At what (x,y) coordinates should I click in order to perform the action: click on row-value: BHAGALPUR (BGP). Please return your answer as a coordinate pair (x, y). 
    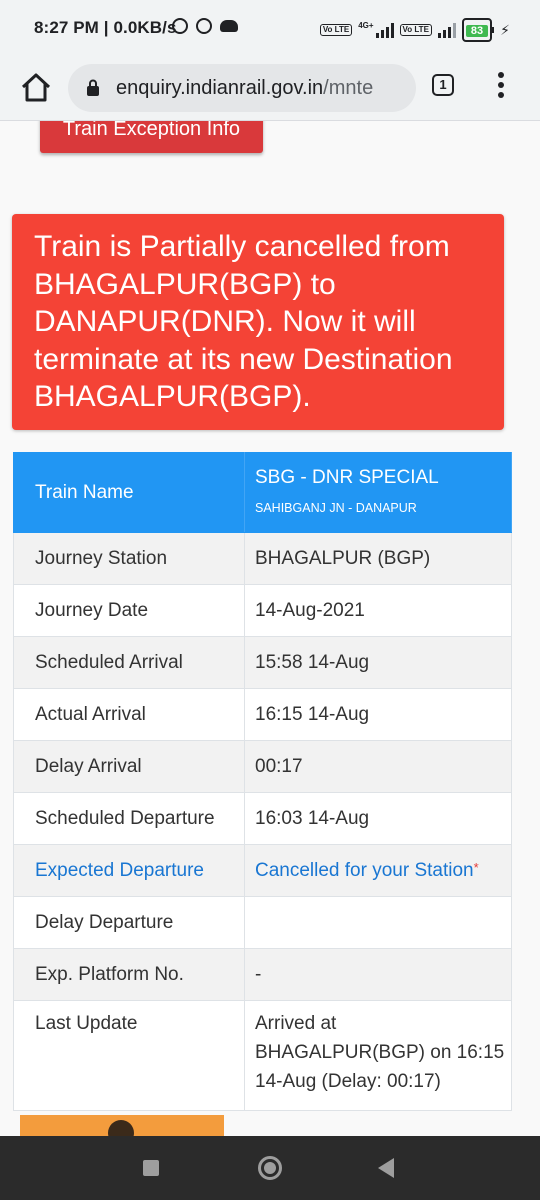
    Looking at the image, I should click on (378, 558).